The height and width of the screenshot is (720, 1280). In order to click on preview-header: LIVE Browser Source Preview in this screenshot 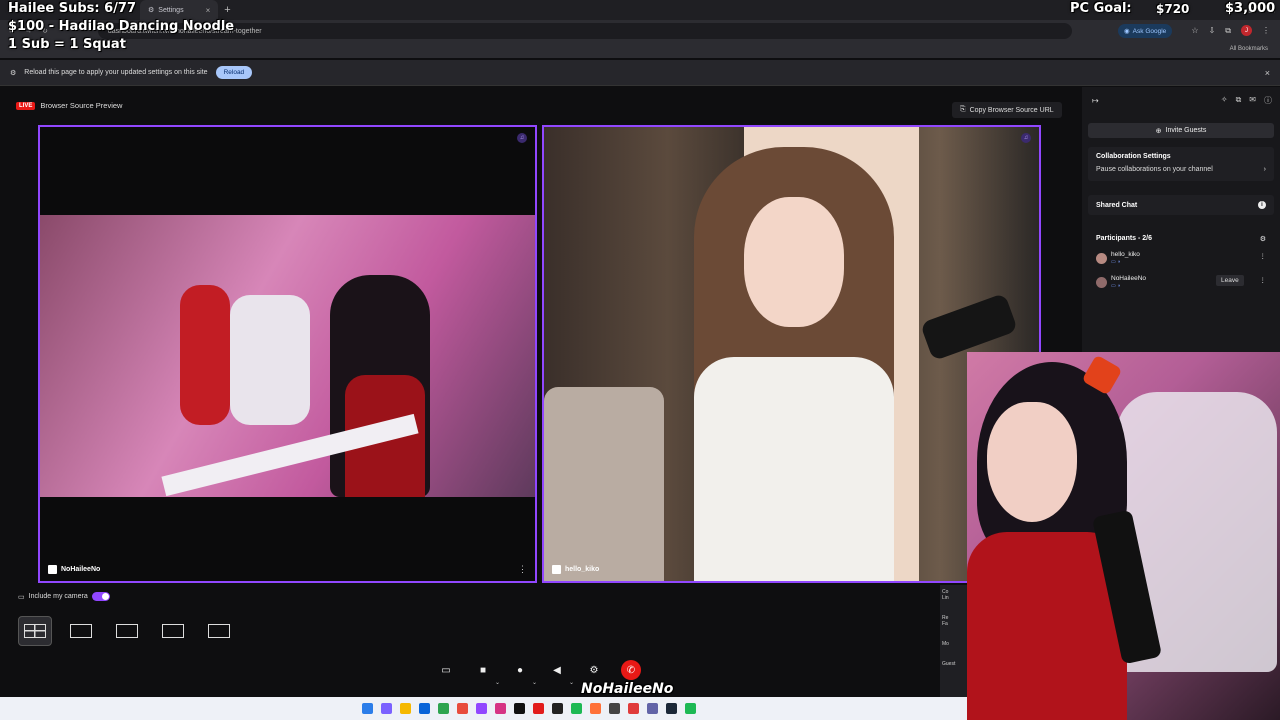, I will do `click(69, 105)`.